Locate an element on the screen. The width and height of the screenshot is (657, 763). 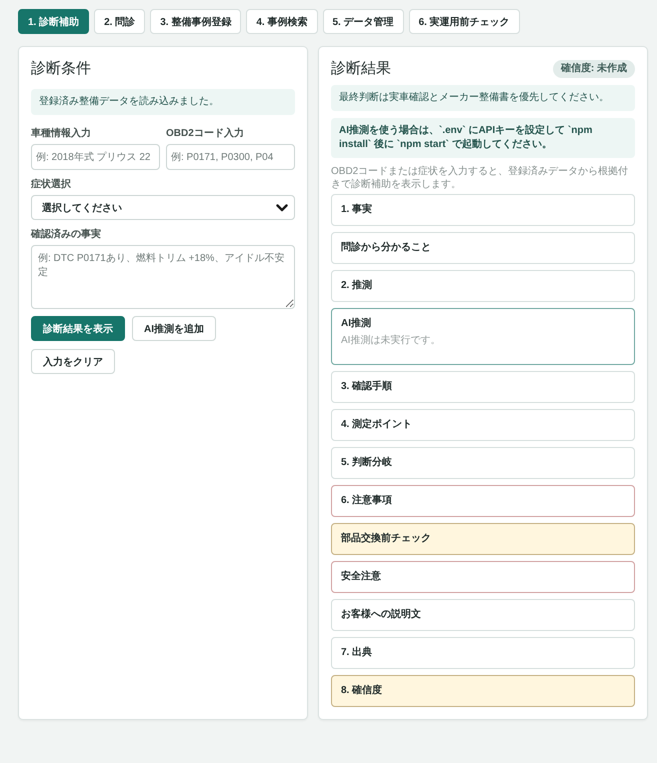
field-label: 車種情報入力 is located at coordinates (61, 133).